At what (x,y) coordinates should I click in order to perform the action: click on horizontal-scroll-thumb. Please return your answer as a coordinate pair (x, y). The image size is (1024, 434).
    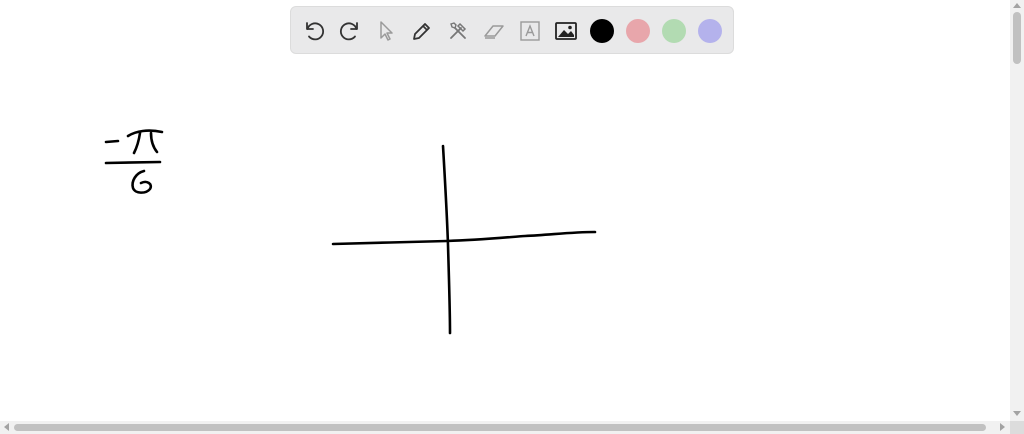
    Looking at the image, I should click on (500, 427).